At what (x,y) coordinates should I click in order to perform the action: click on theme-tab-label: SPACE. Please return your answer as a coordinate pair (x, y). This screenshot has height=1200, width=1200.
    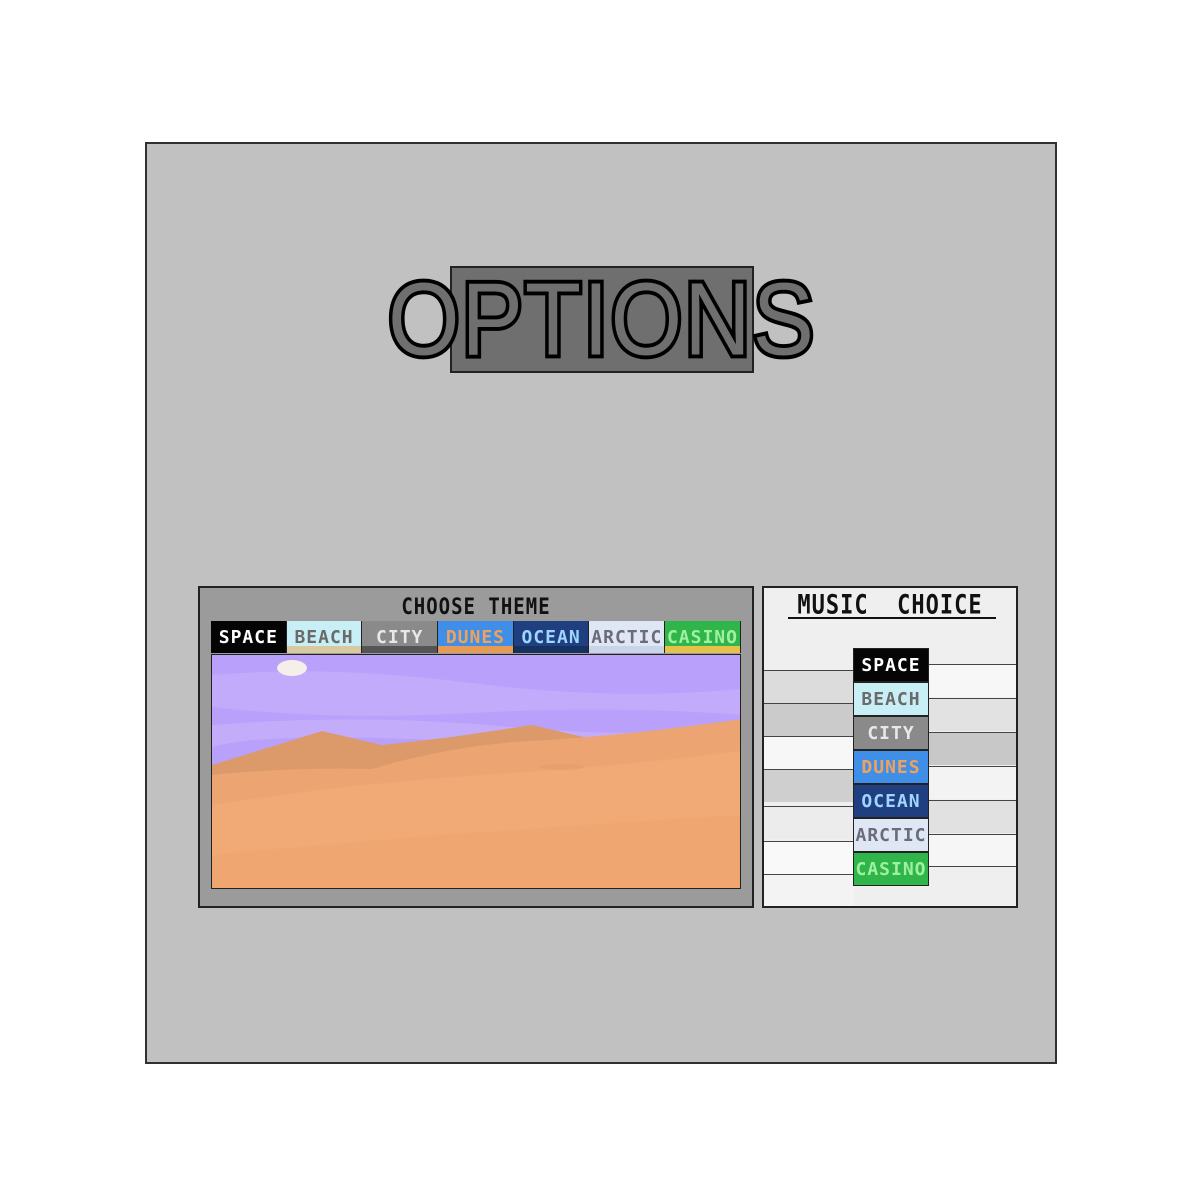
    Looking at the image, I should click on (248, 637).